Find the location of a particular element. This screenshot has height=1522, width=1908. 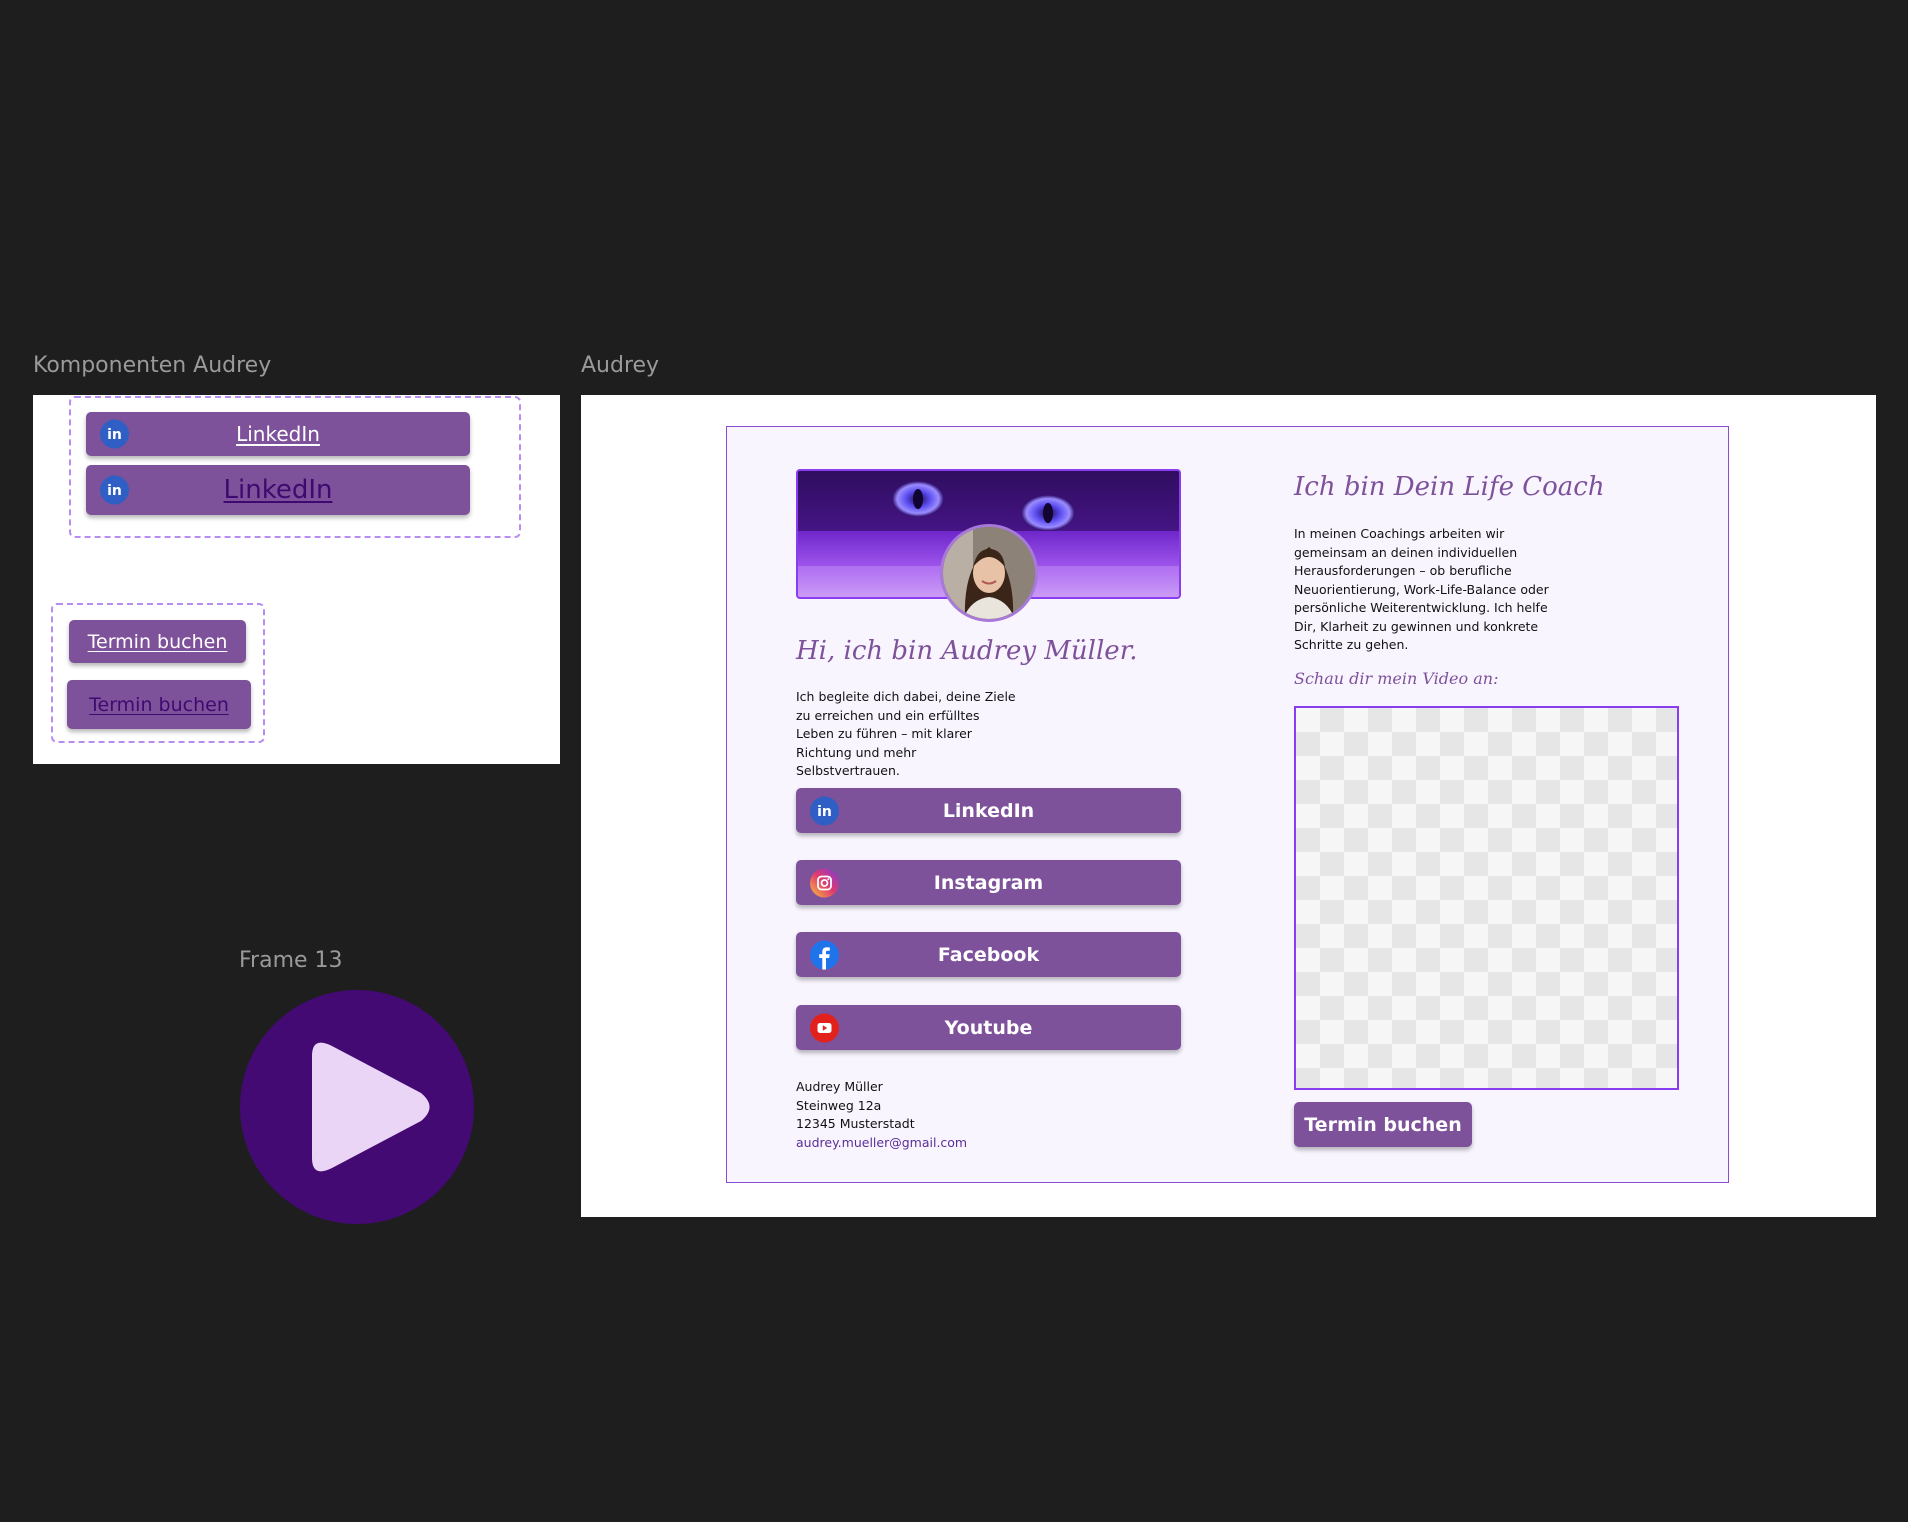

play-button is located at coordinates (357, 1107).